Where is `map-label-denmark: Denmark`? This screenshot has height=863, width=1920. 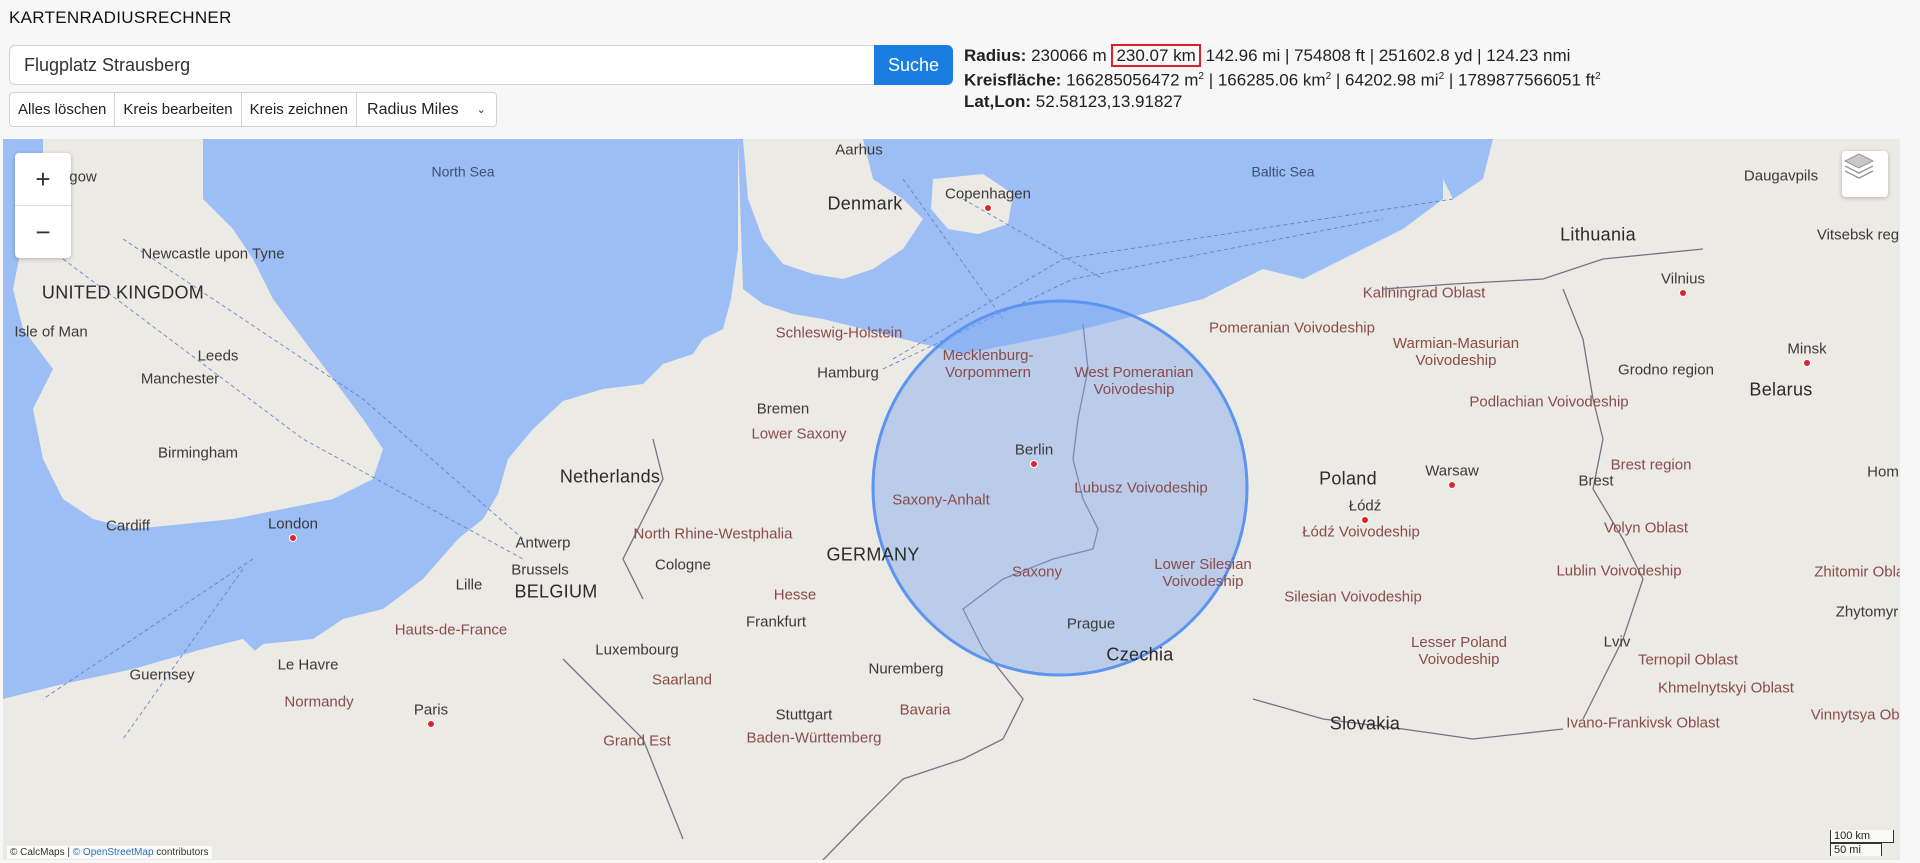 map-label-denmark: Denmark is located at coordinates (865, 203).